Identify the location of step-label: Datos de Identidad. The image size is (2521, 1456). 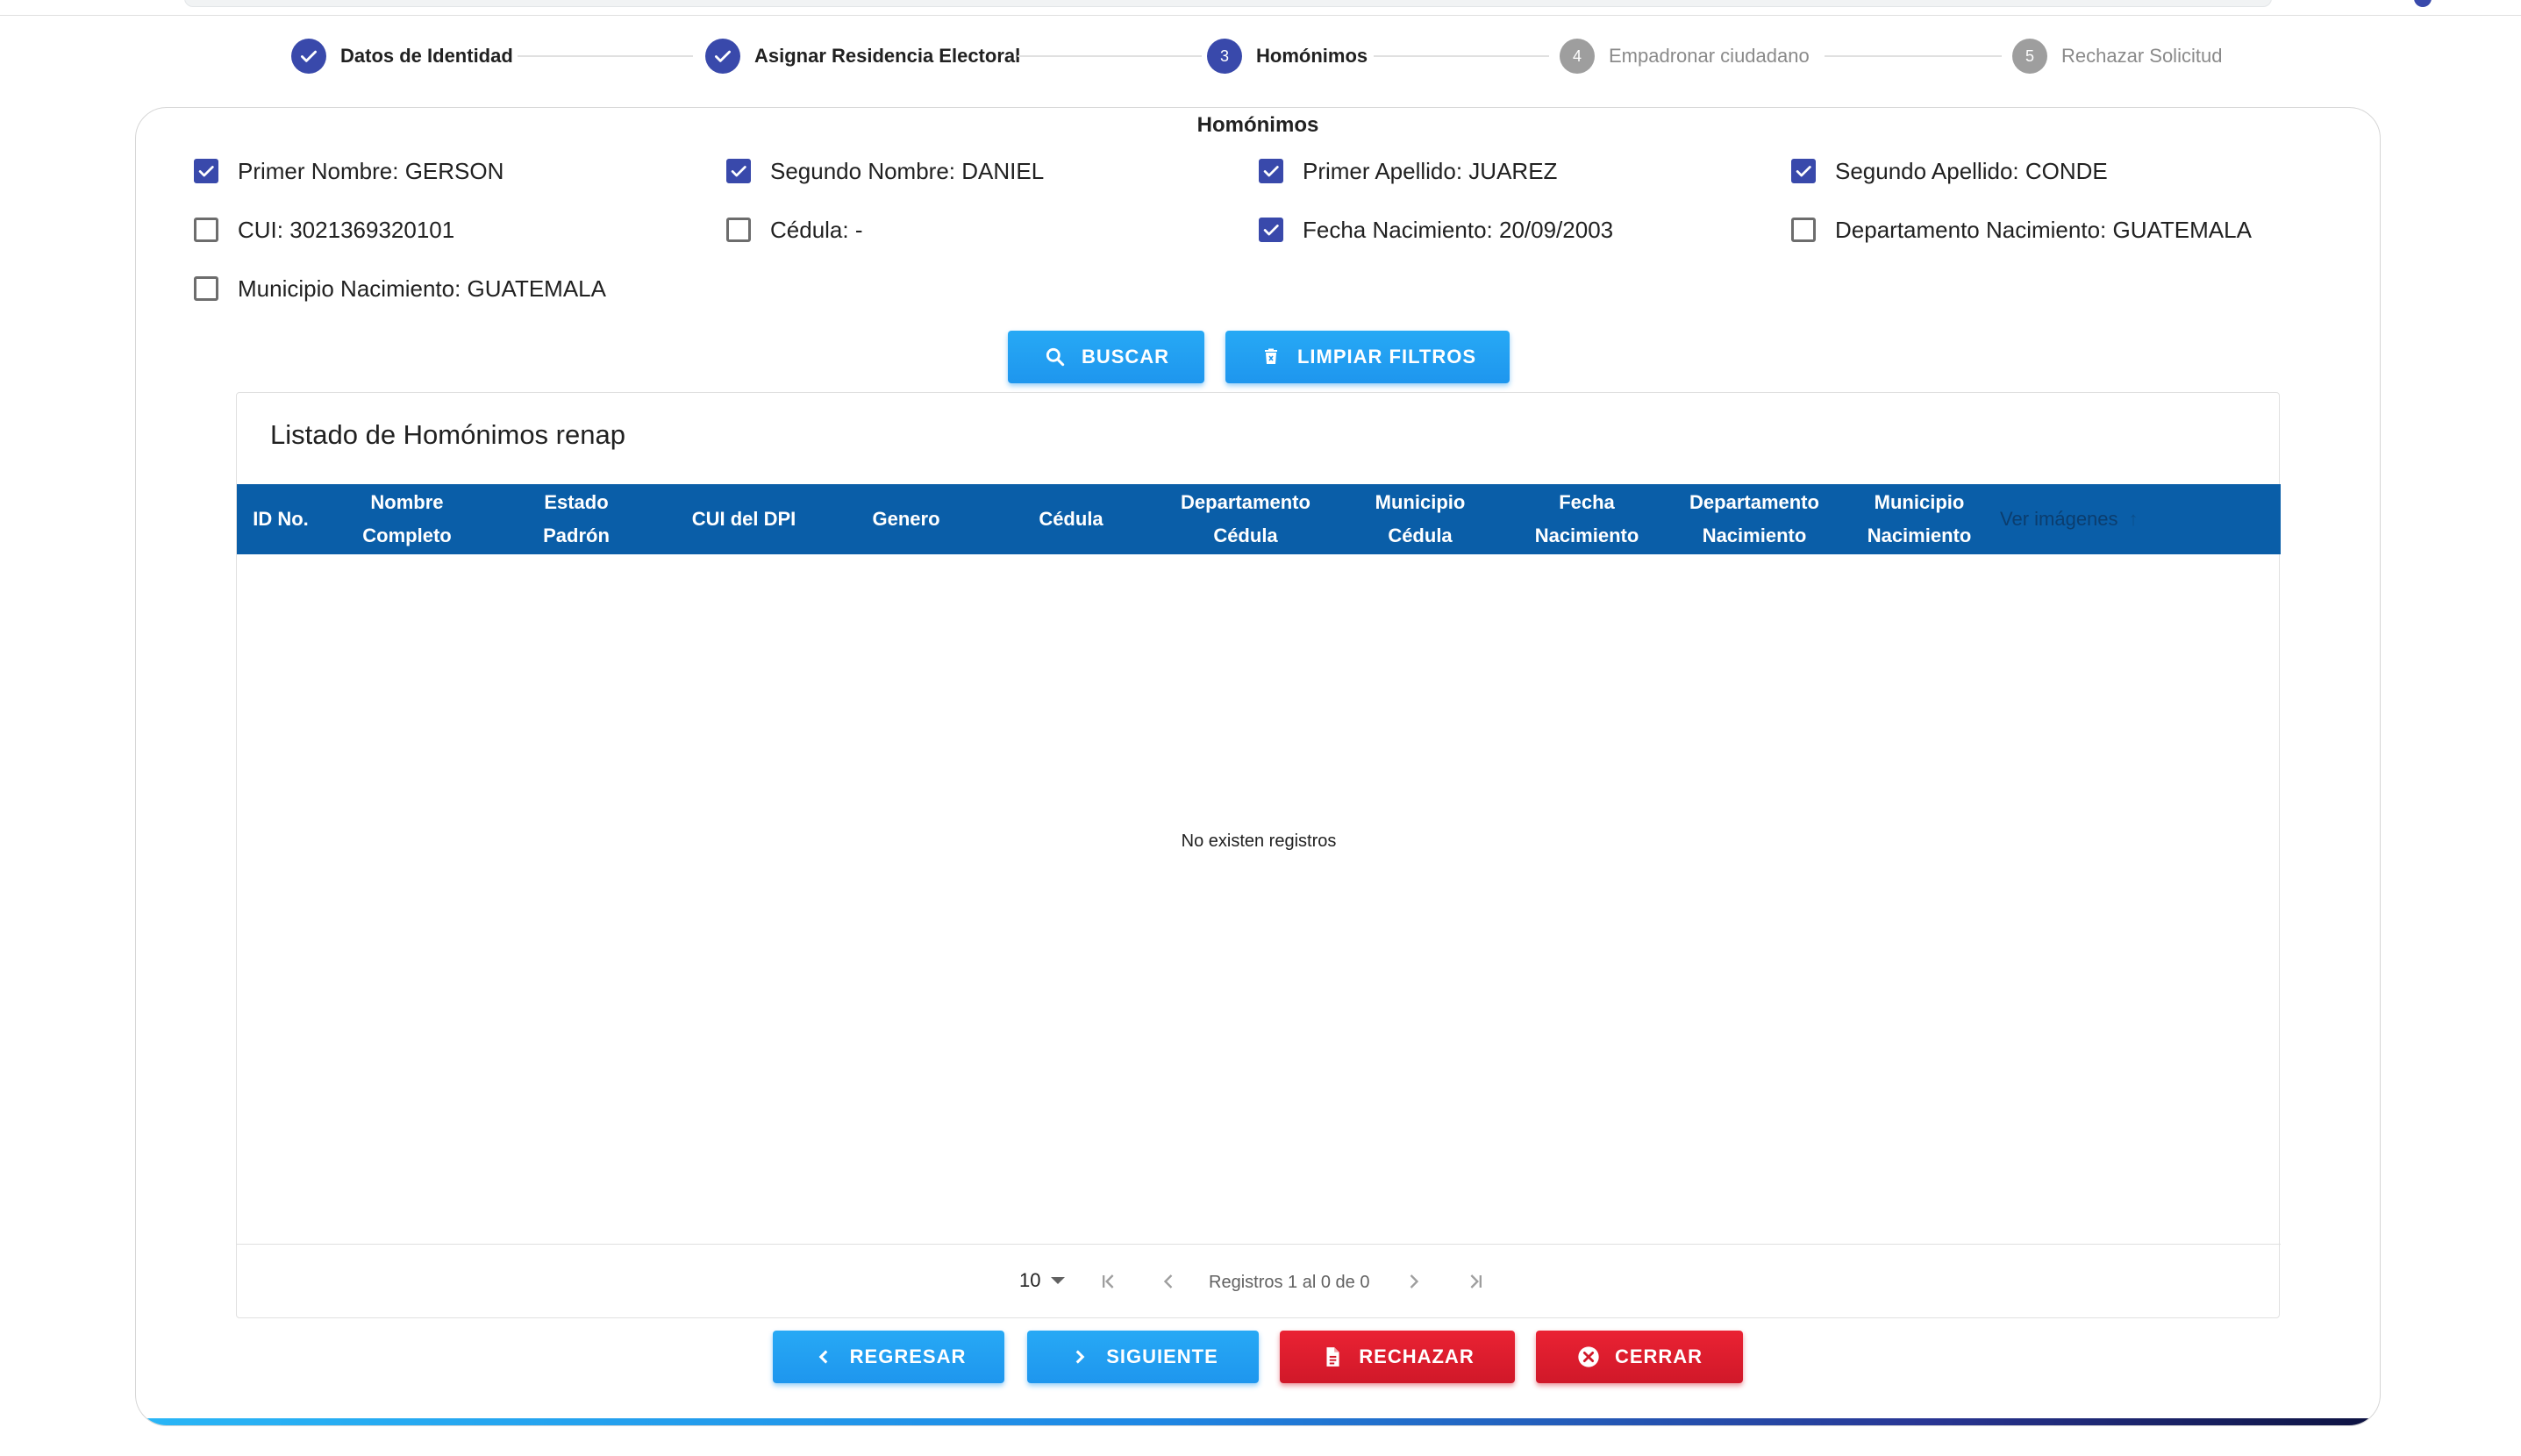
(426, 56).